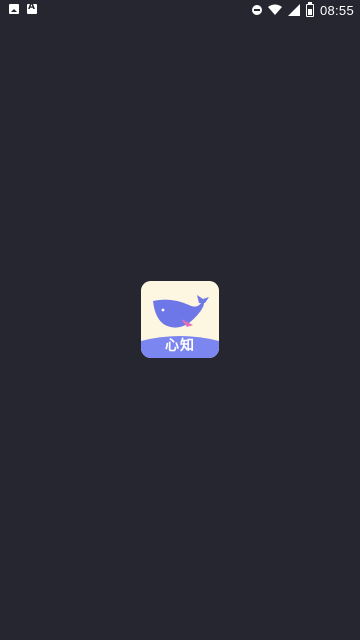 The height and width of the screenshot is (640, 360). What do you see at coordinates (274, 9) in the screenshot?
I see `wifi-icon` at bounding box center [274, 9].